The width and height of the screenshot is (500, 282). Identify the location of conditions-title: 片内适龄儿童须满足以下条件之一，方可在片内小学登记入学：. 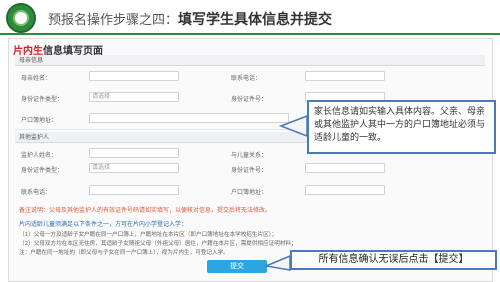
(103, 224).